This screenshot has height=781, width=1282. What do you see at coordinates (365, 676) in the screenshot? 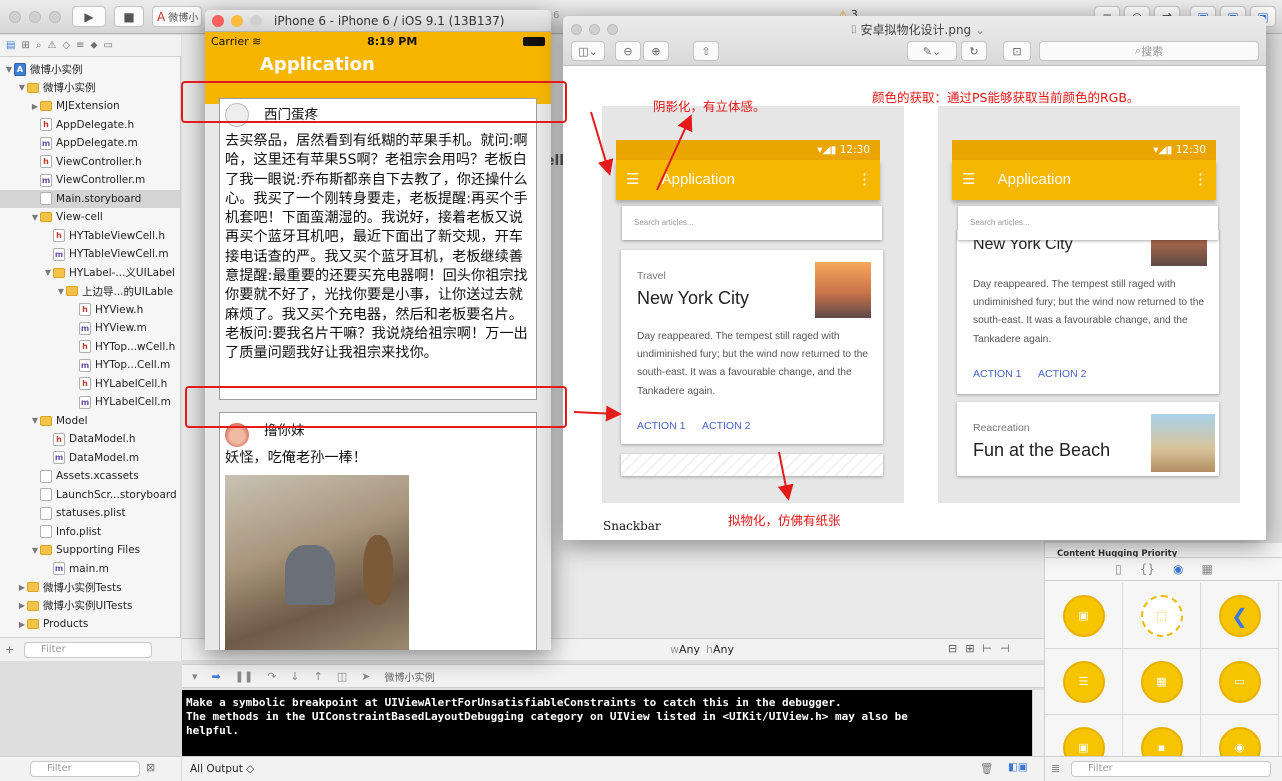
I see `location-icon: ➤` at bounding box center [365, 676].